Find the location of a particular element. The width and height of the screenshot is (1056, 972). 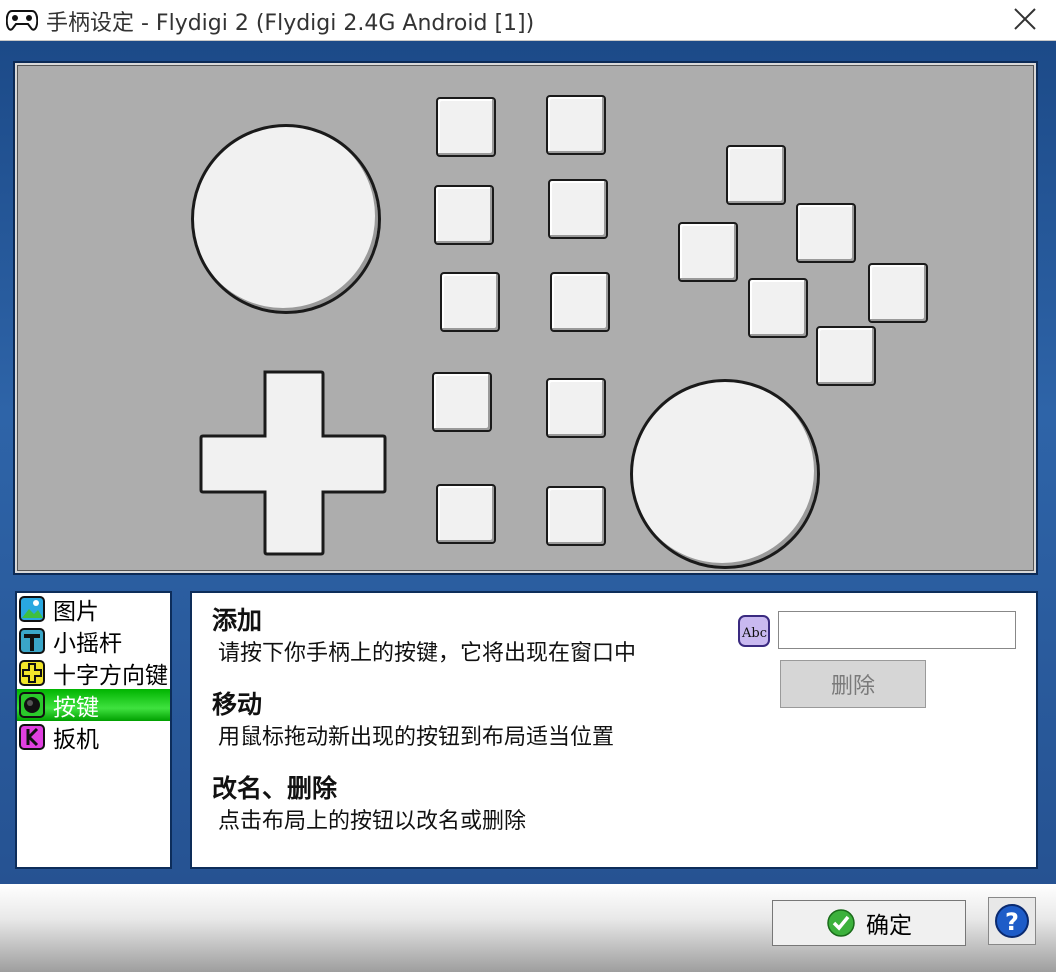

button-icon is located at coordinates (32, 705).